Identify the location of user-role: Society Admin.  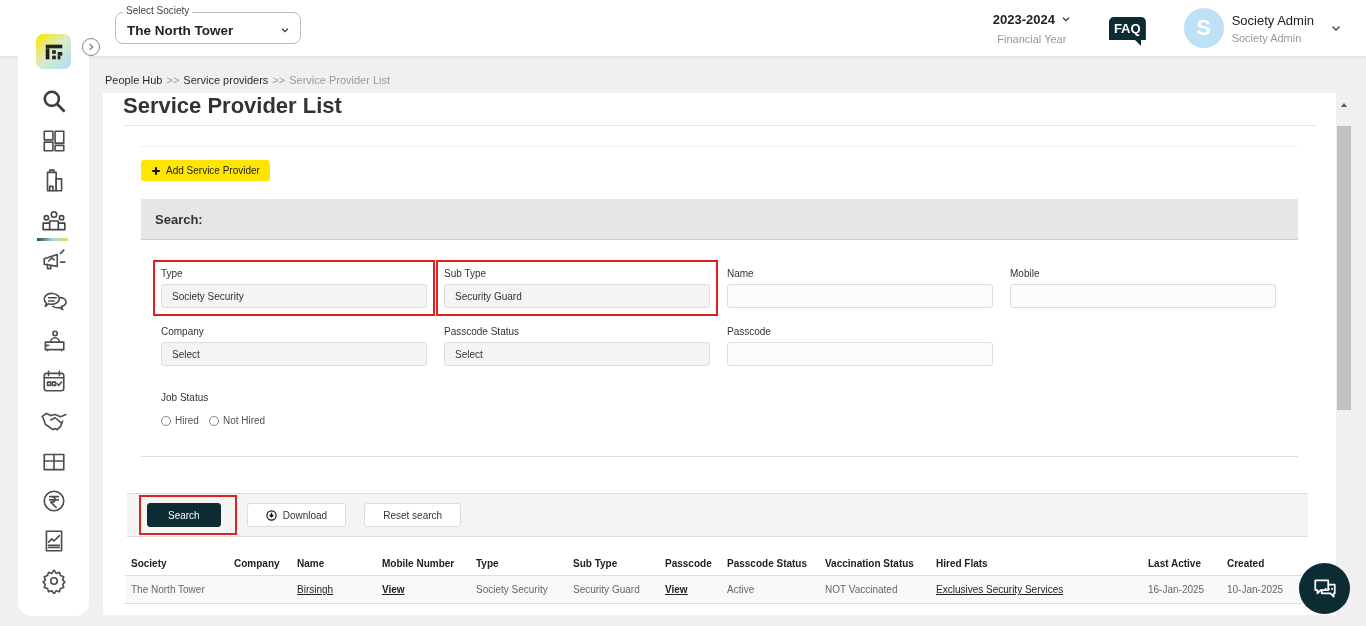
(1267, 37).